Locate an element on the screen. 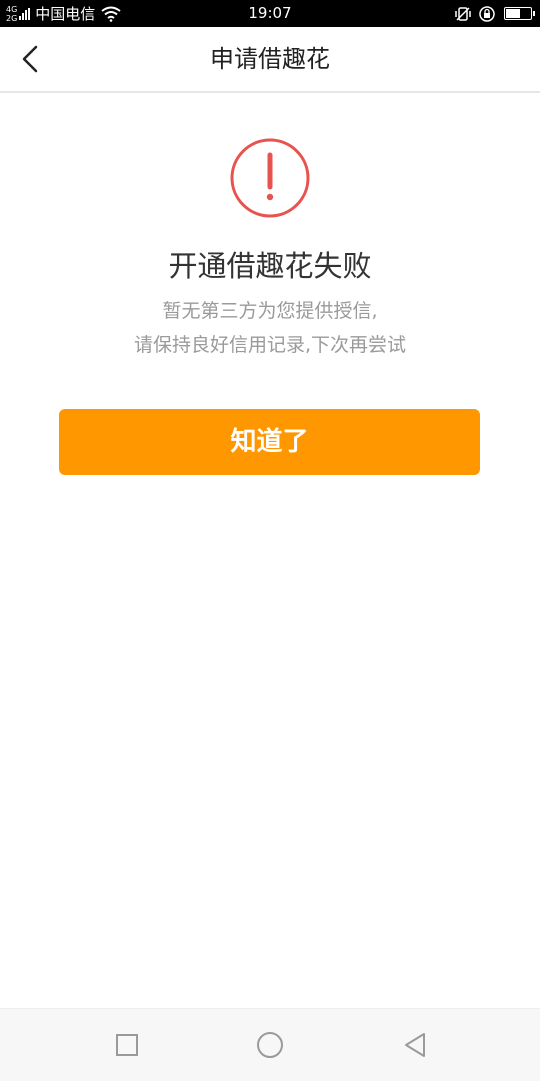 The width and height of the screenshot is (540, 1081). result-message-line-2: 请保持良好信用记录,下次再尝试 is located at coordinates (270, 345).